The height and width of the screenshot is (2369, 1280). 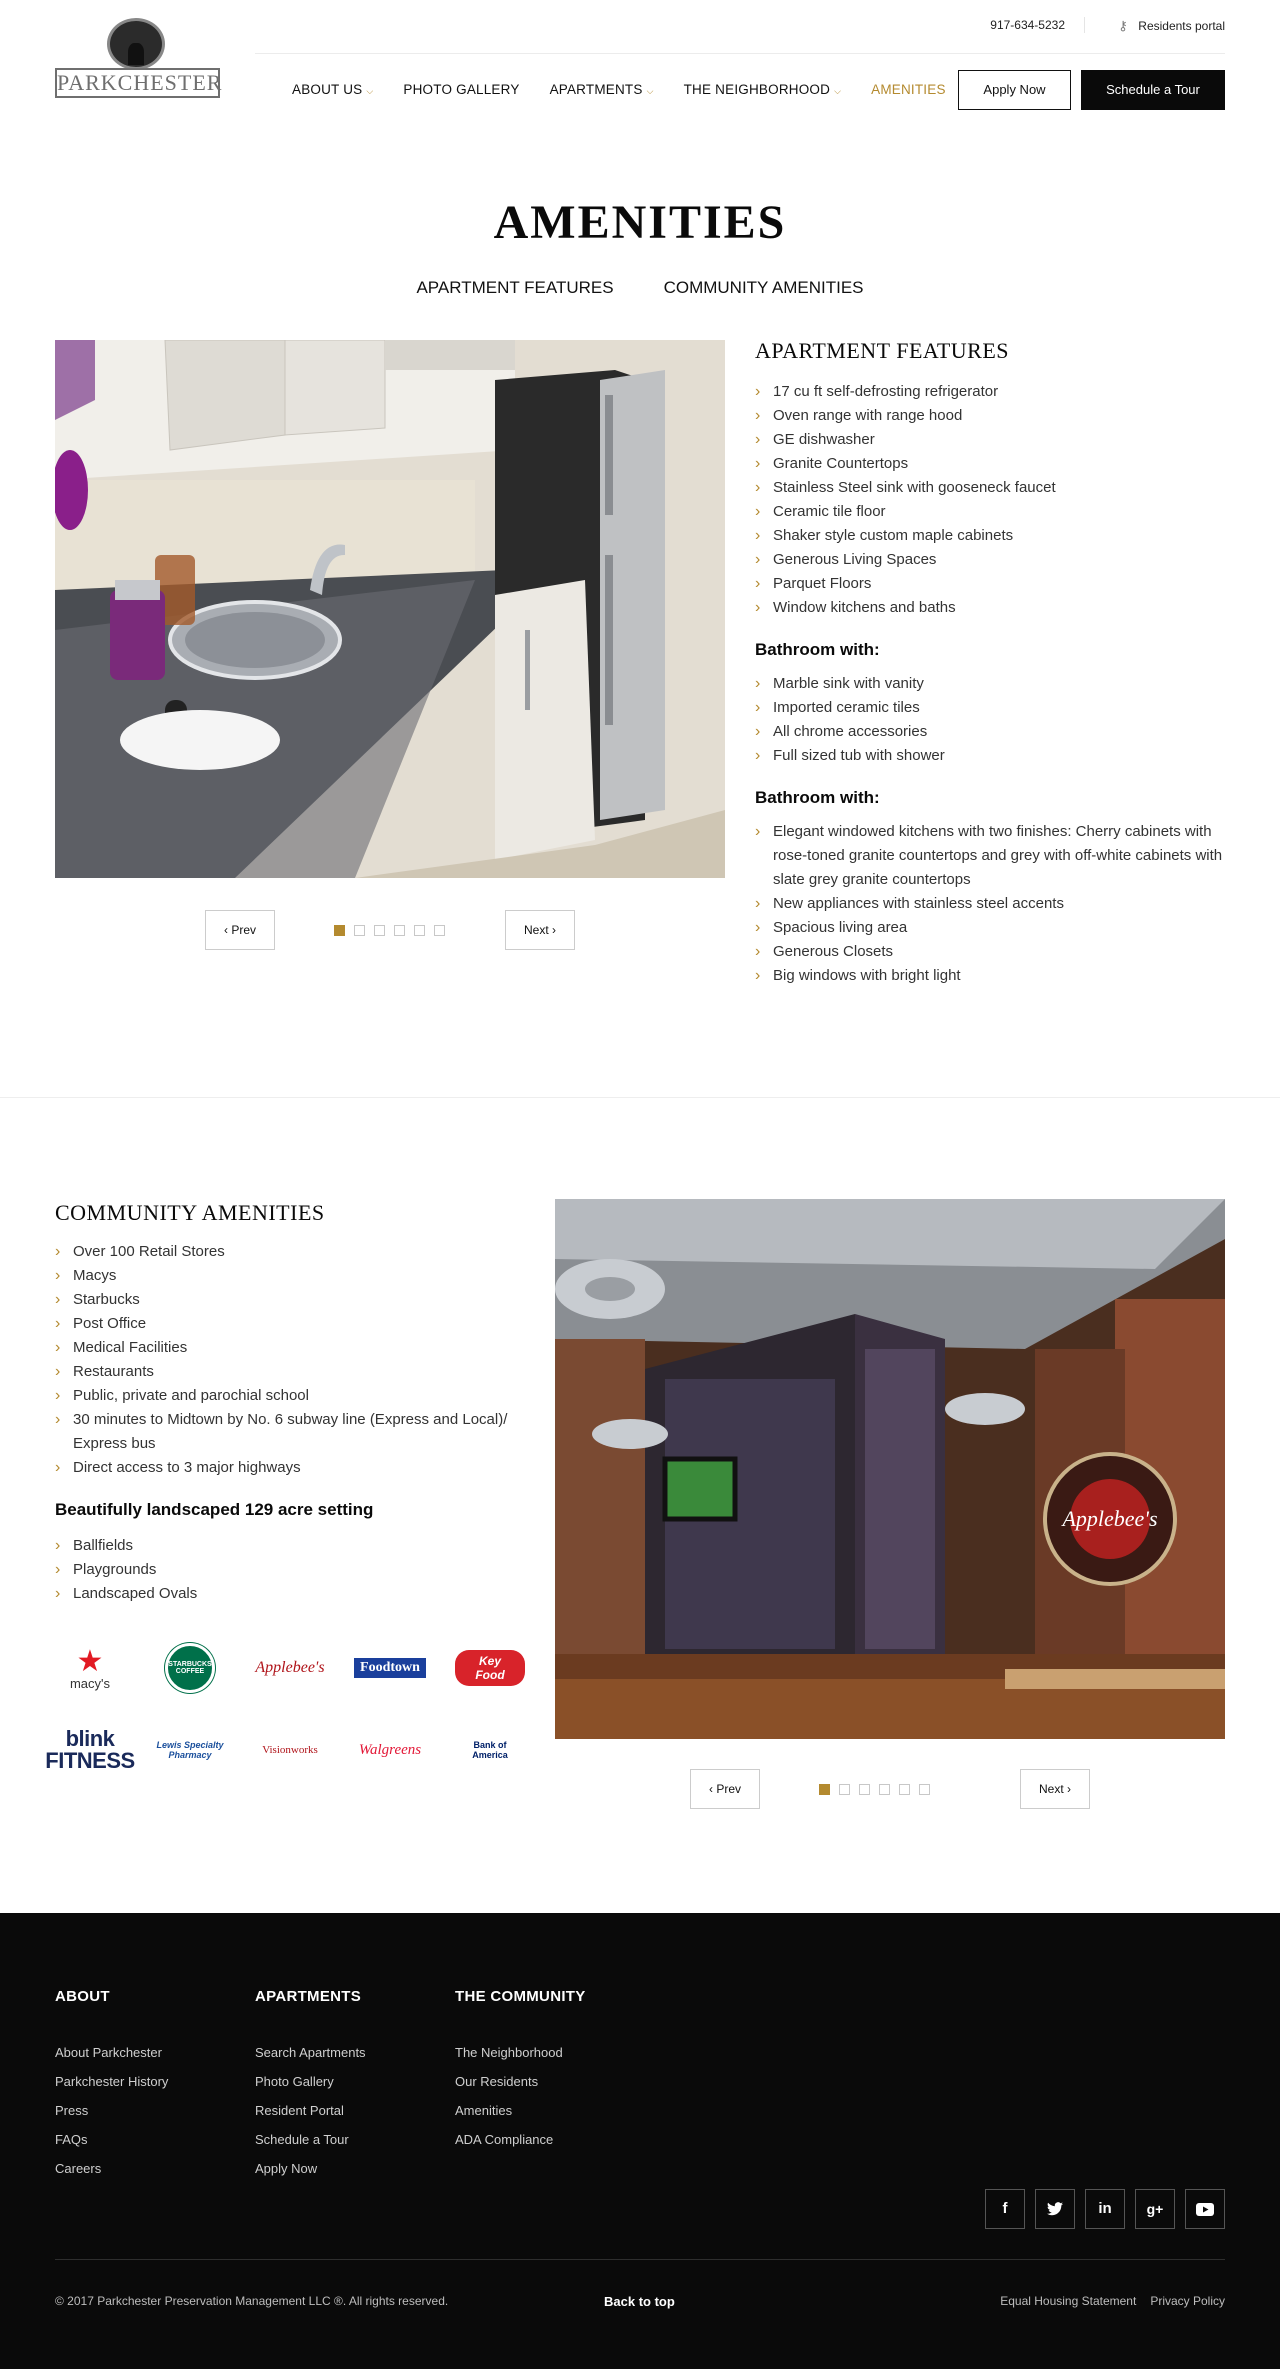 What do you see at coordinates (490, 1750) in the screenshot?
I see `bank-of-america-logo: Bank of America` at bounding box center [490, 1750].